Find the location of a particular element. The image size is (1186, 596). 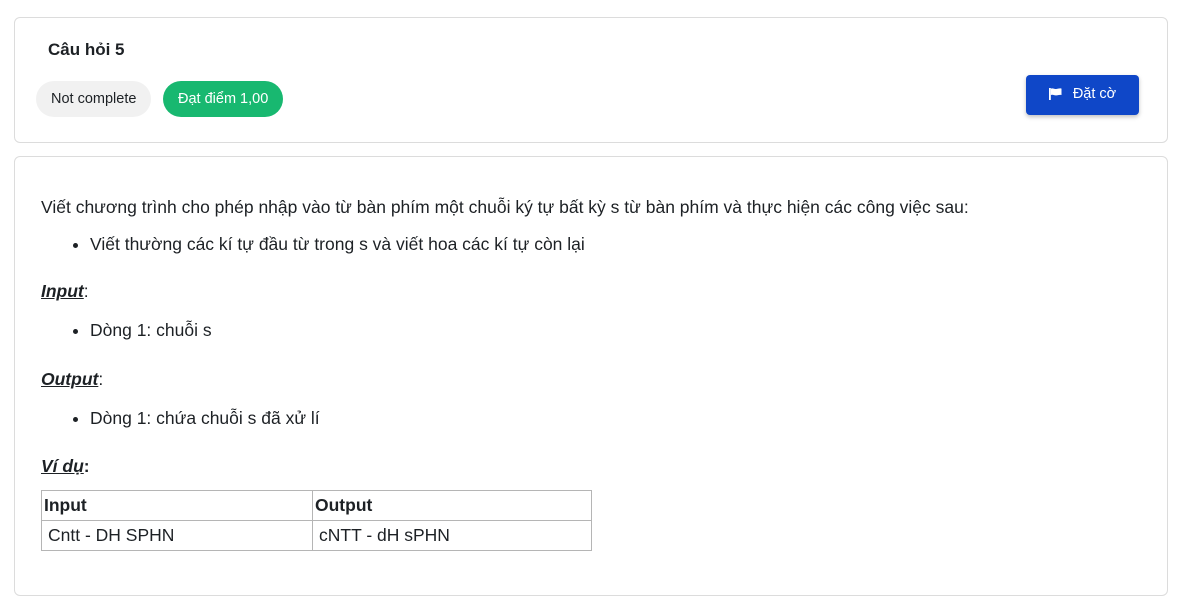

table-row: Cntt - DH SPHN cNTT - dH sPHN is located at coordinates (316, 535).